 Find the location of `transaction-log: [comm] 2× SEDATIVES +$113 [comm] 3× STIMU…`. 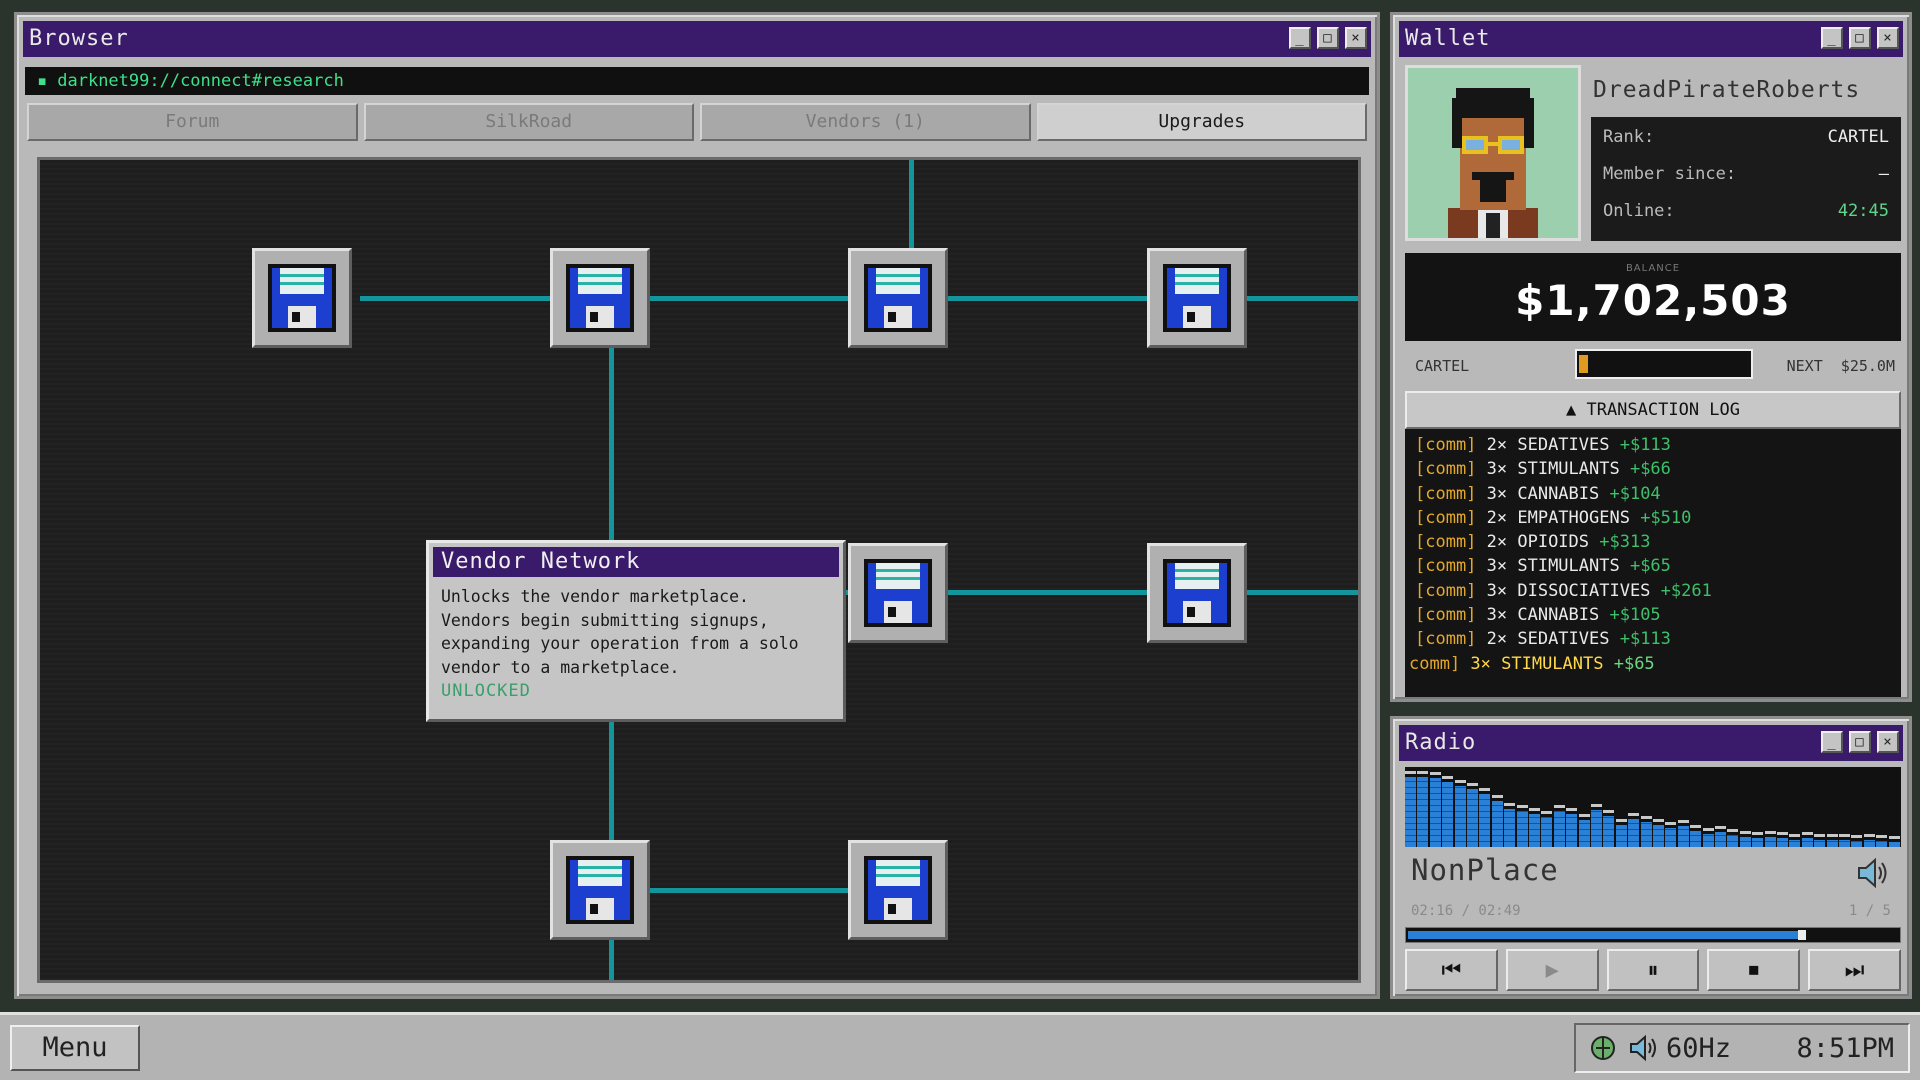

transaction-log: [comm] 2× SEDATIVES +$113 [comm] 3× STIMU… is located at coordinates (1653, 563).